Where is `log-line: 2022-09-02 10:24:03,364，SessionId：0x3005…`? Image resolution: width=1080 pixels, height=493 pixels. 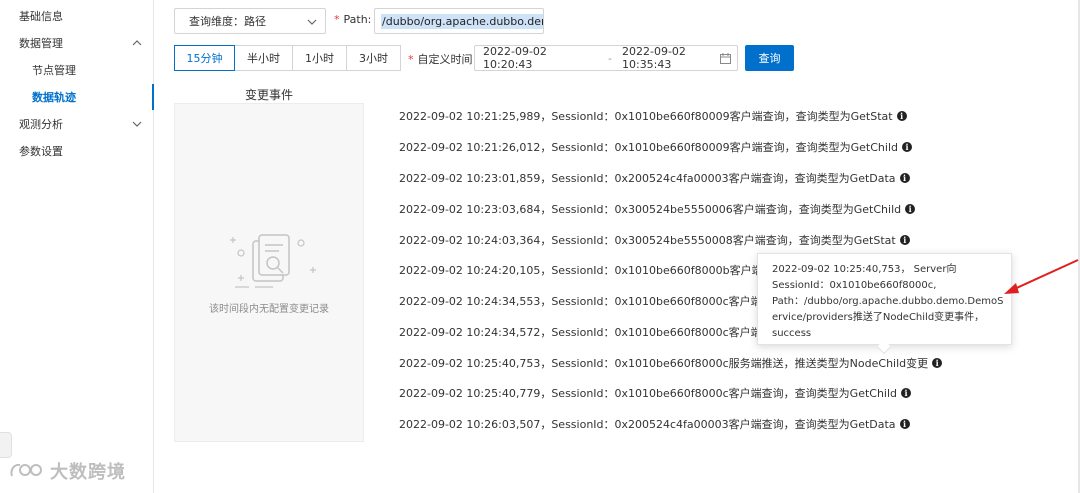
log-line: 2022-09-02 10:24:03,364，SessionId：0x3005… is located at coordinates (654, 240).